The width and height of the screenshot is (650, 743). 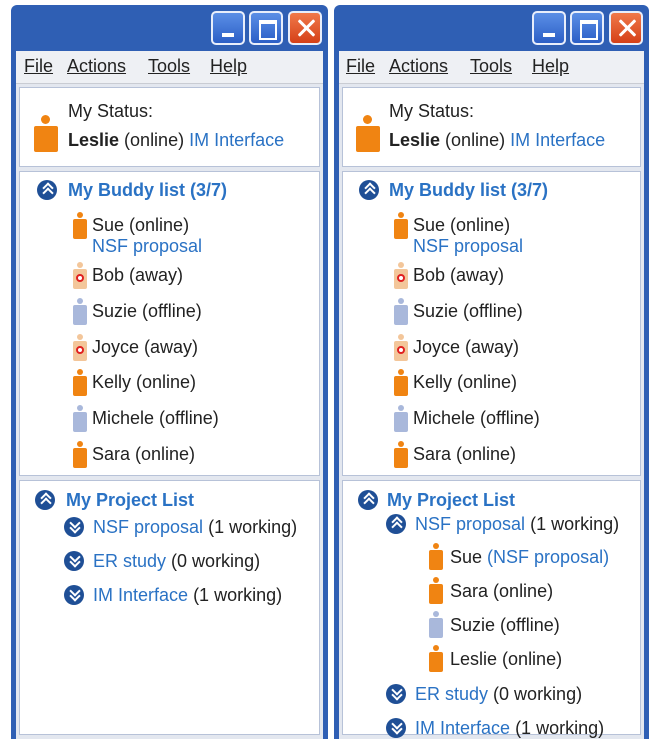 I want to click on project-member: Leslie (online), so click(x=506, y=659).